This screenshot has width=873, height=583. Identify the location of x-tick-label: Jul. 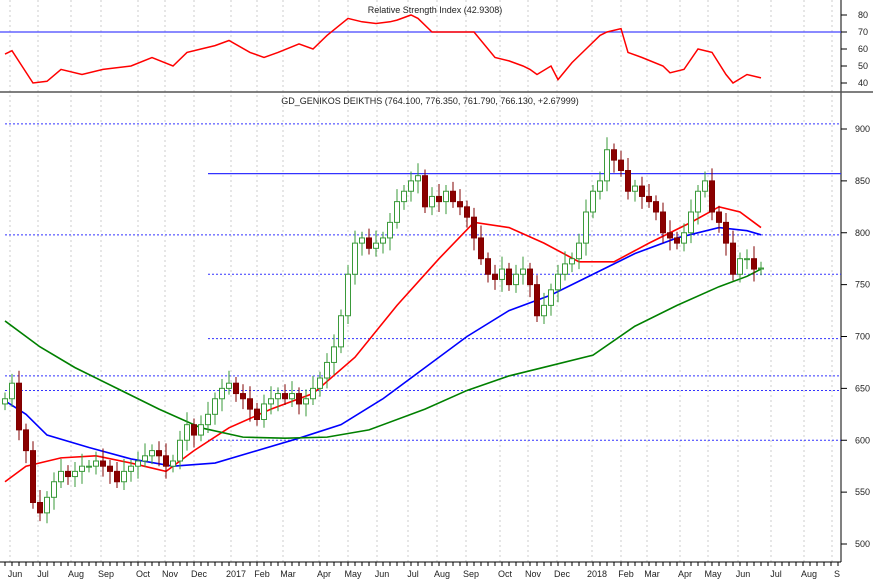
(776, 574).